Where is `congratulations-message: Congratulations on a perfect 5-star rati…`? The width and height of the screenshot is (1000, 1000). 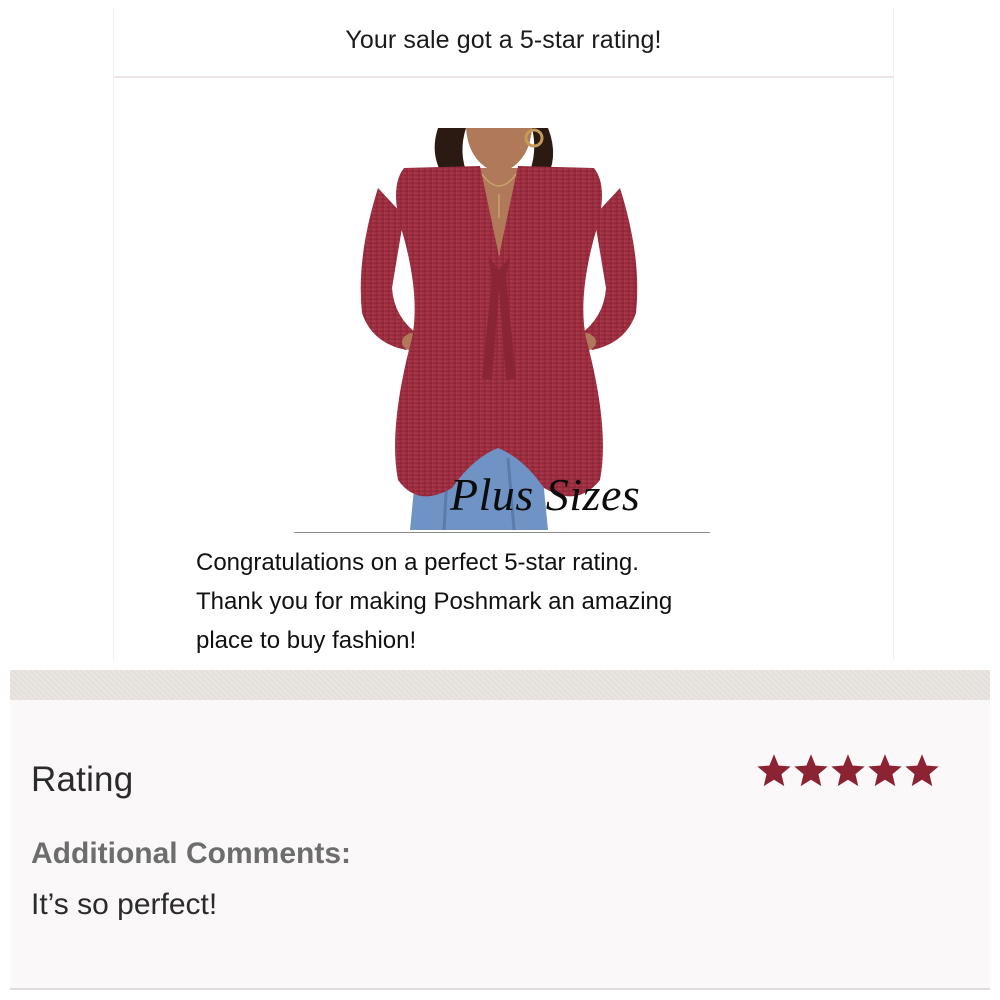 congratulations-message: Congratulations on a perfect 5-star rati… is located at coordinates (506, 601).